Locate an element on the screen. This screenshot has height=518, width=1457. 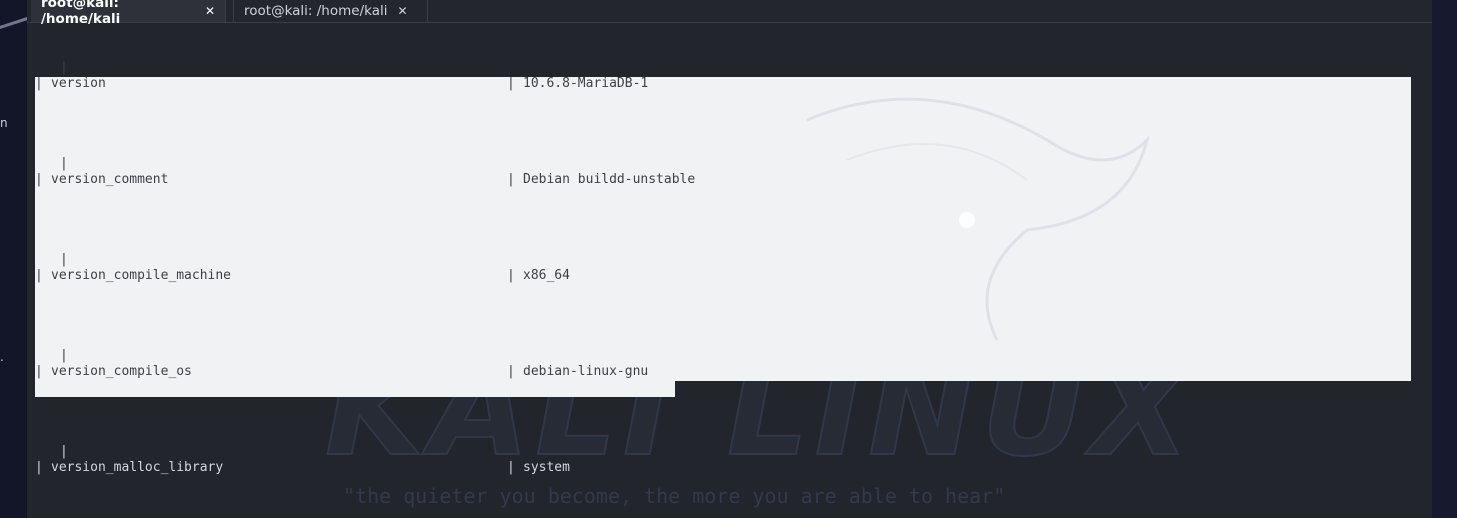
kali-dragon-watermark is located at coordinates (978, 219).